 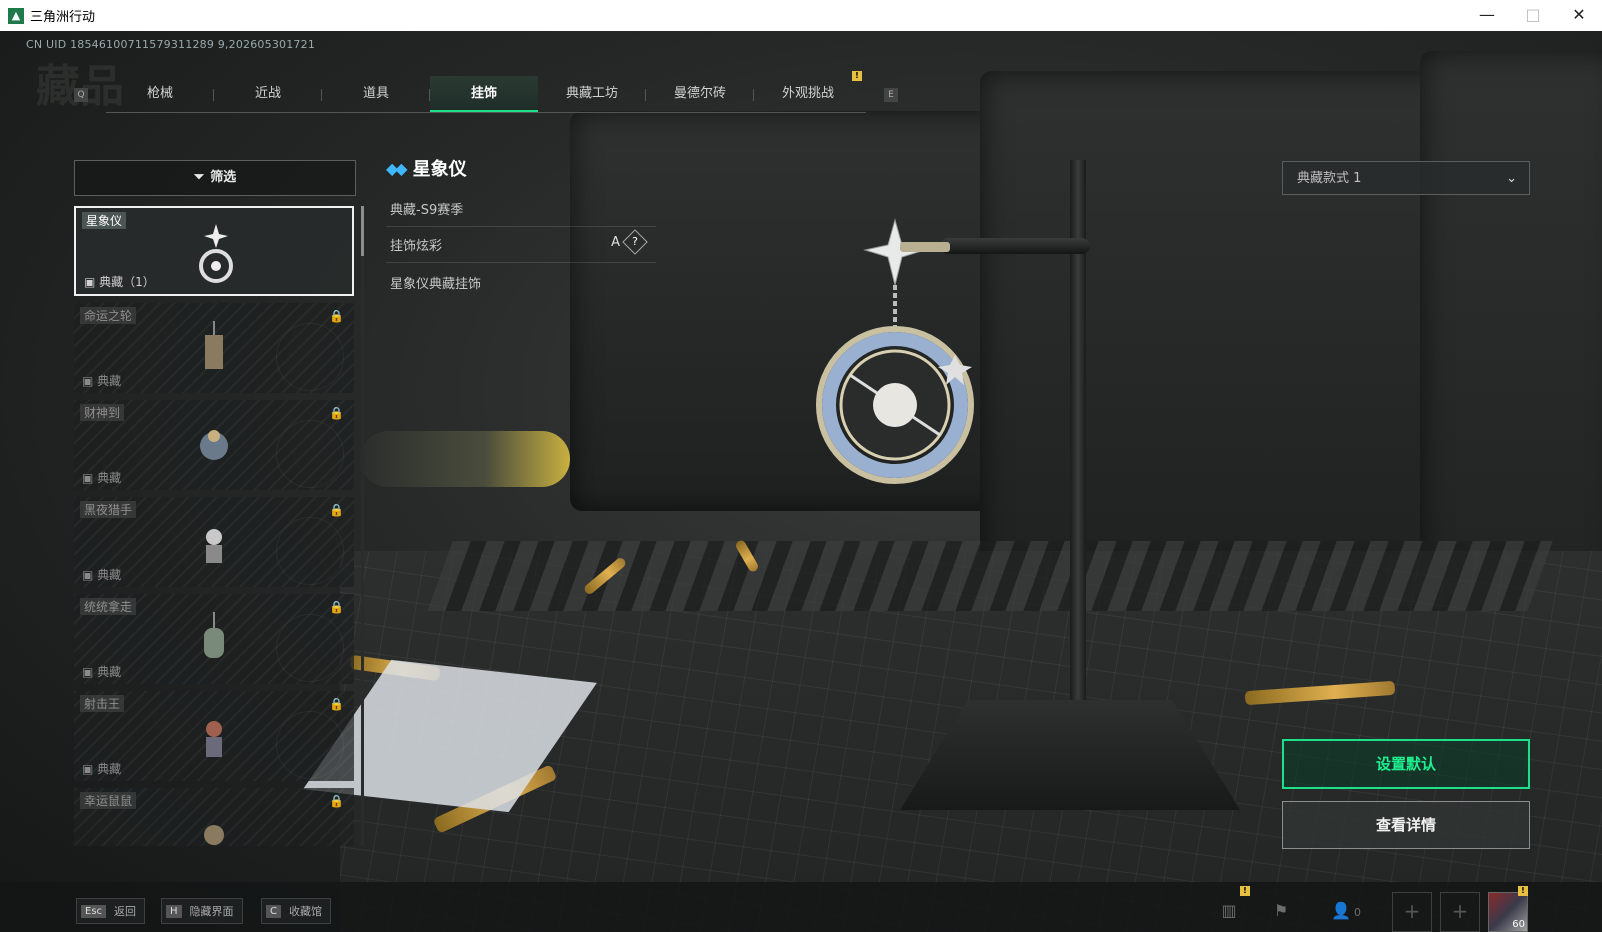 What do you see at coordinates (1487, 15) in the screenshot?
I see `minimize-button: —` at bounding box center [1487, 15].